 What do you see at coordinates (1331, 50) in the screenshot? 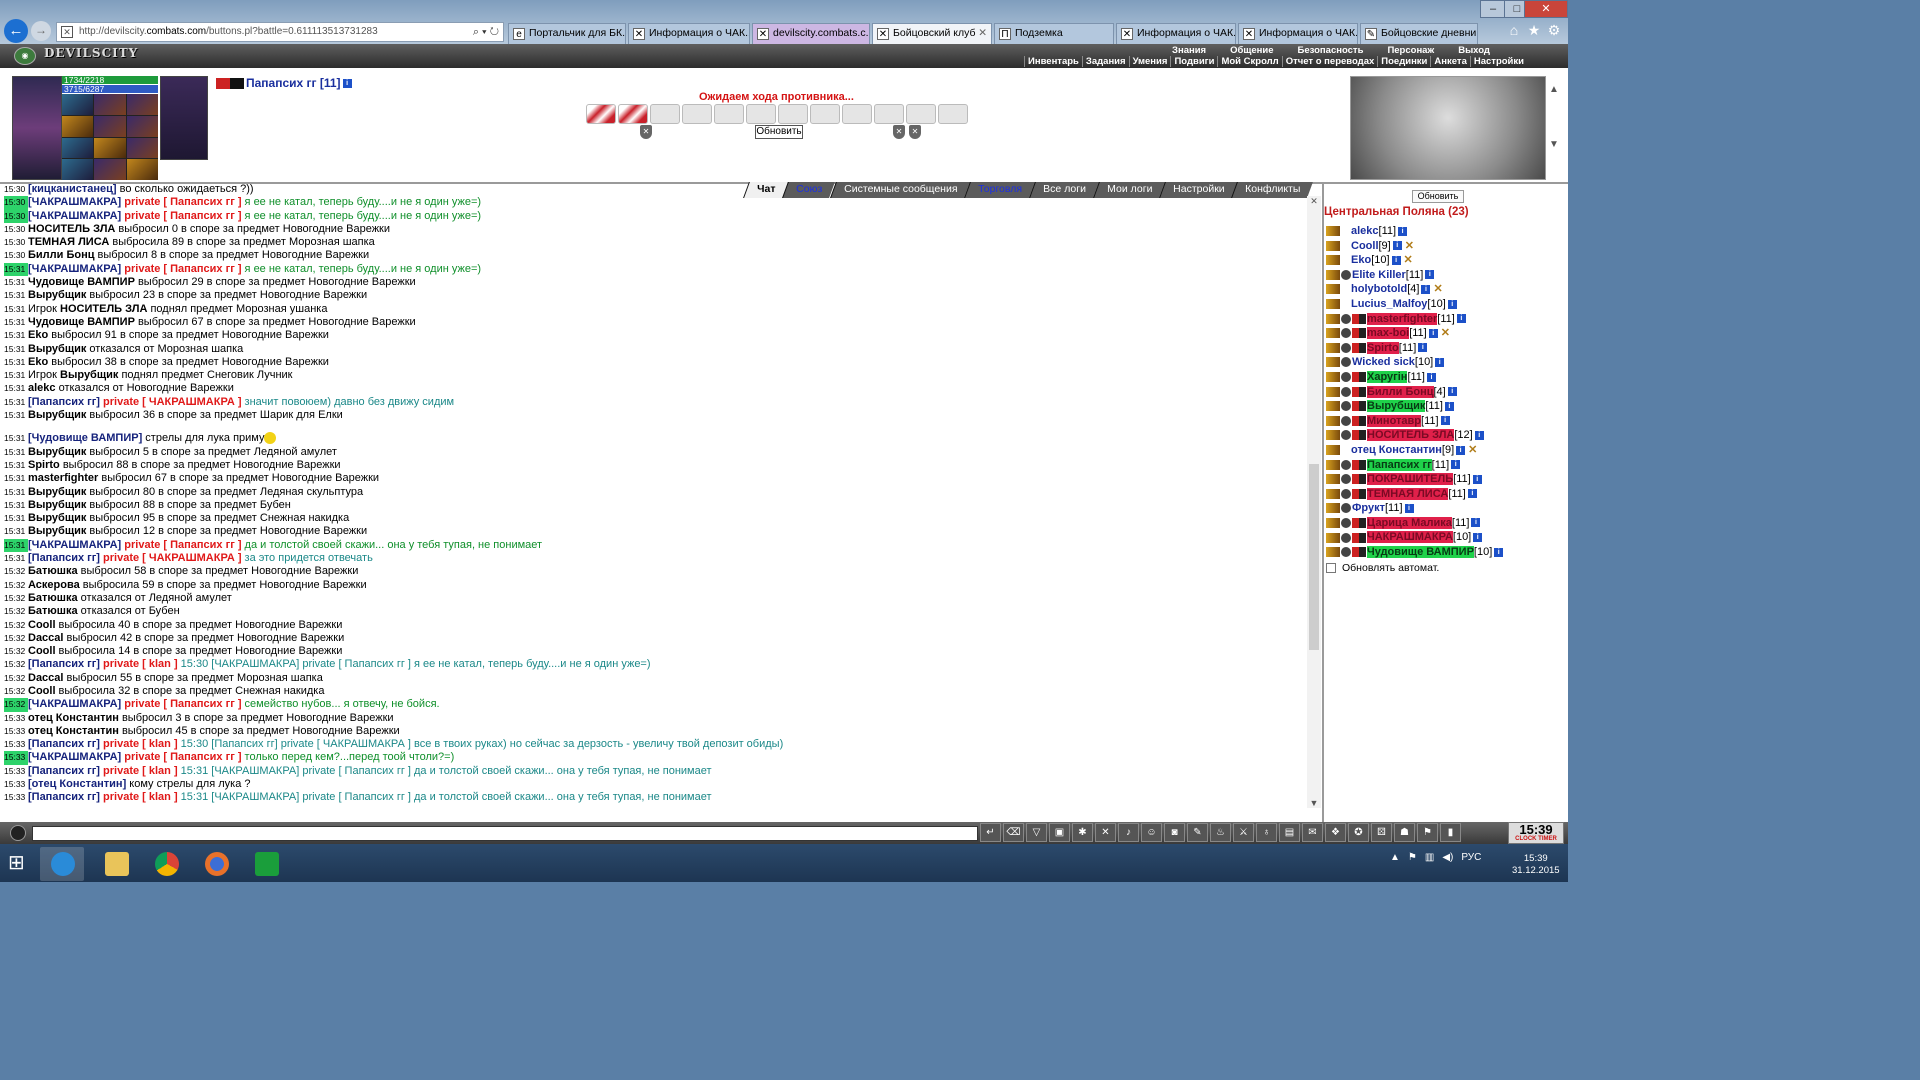
I see `menu-top-item: Безопасность` at bounding box center [1331, 50].